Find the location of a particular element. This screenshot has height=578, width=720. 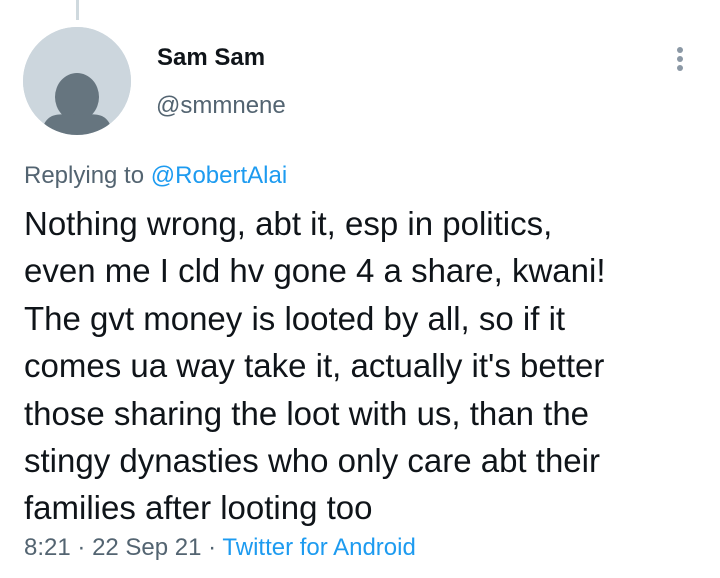

thread-connector-line is located at coordinates (77, 10).